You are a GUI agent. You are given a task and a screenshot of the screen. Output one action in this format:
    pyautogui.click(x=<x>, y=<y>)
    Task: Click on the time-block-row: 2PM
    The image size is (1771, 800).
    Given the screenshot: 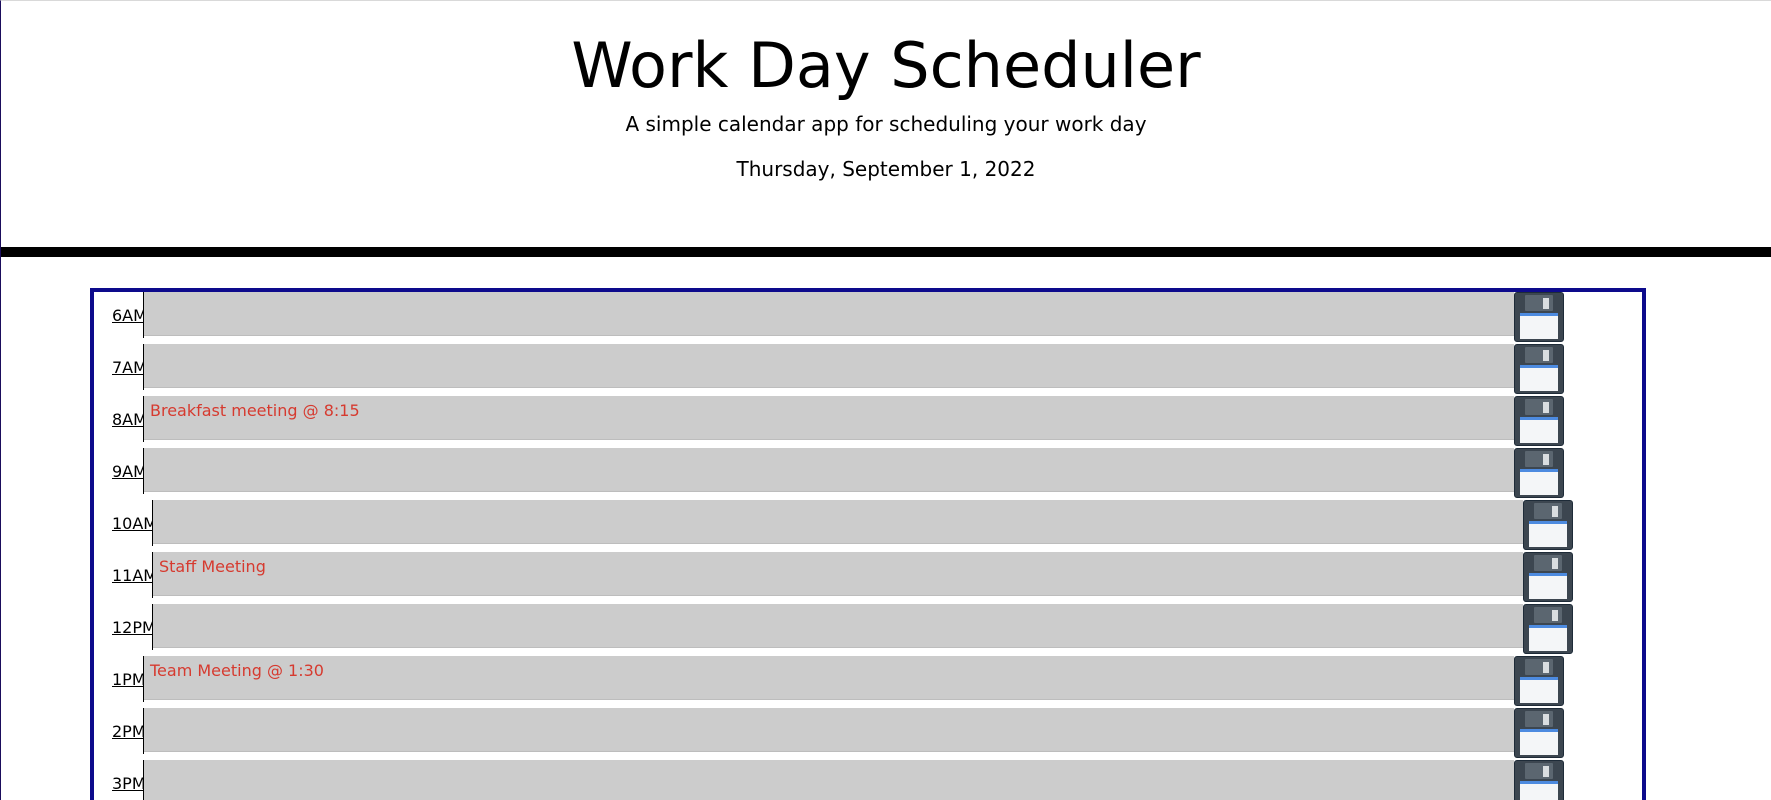 What is the action you would take?
    pyautogui.click(x=829, y=733)
    